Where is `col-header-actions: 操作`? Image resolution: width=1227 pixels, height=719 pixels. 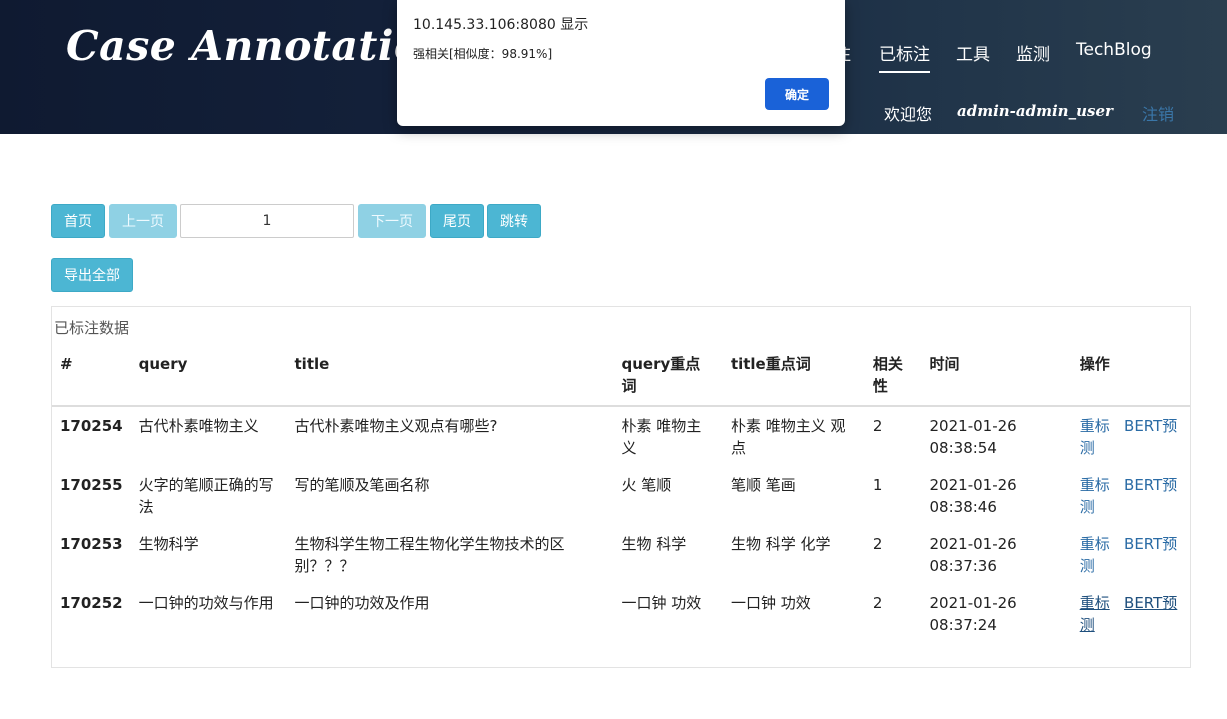 col-header-actions: 操作 is located at coordinates (1130, 376).